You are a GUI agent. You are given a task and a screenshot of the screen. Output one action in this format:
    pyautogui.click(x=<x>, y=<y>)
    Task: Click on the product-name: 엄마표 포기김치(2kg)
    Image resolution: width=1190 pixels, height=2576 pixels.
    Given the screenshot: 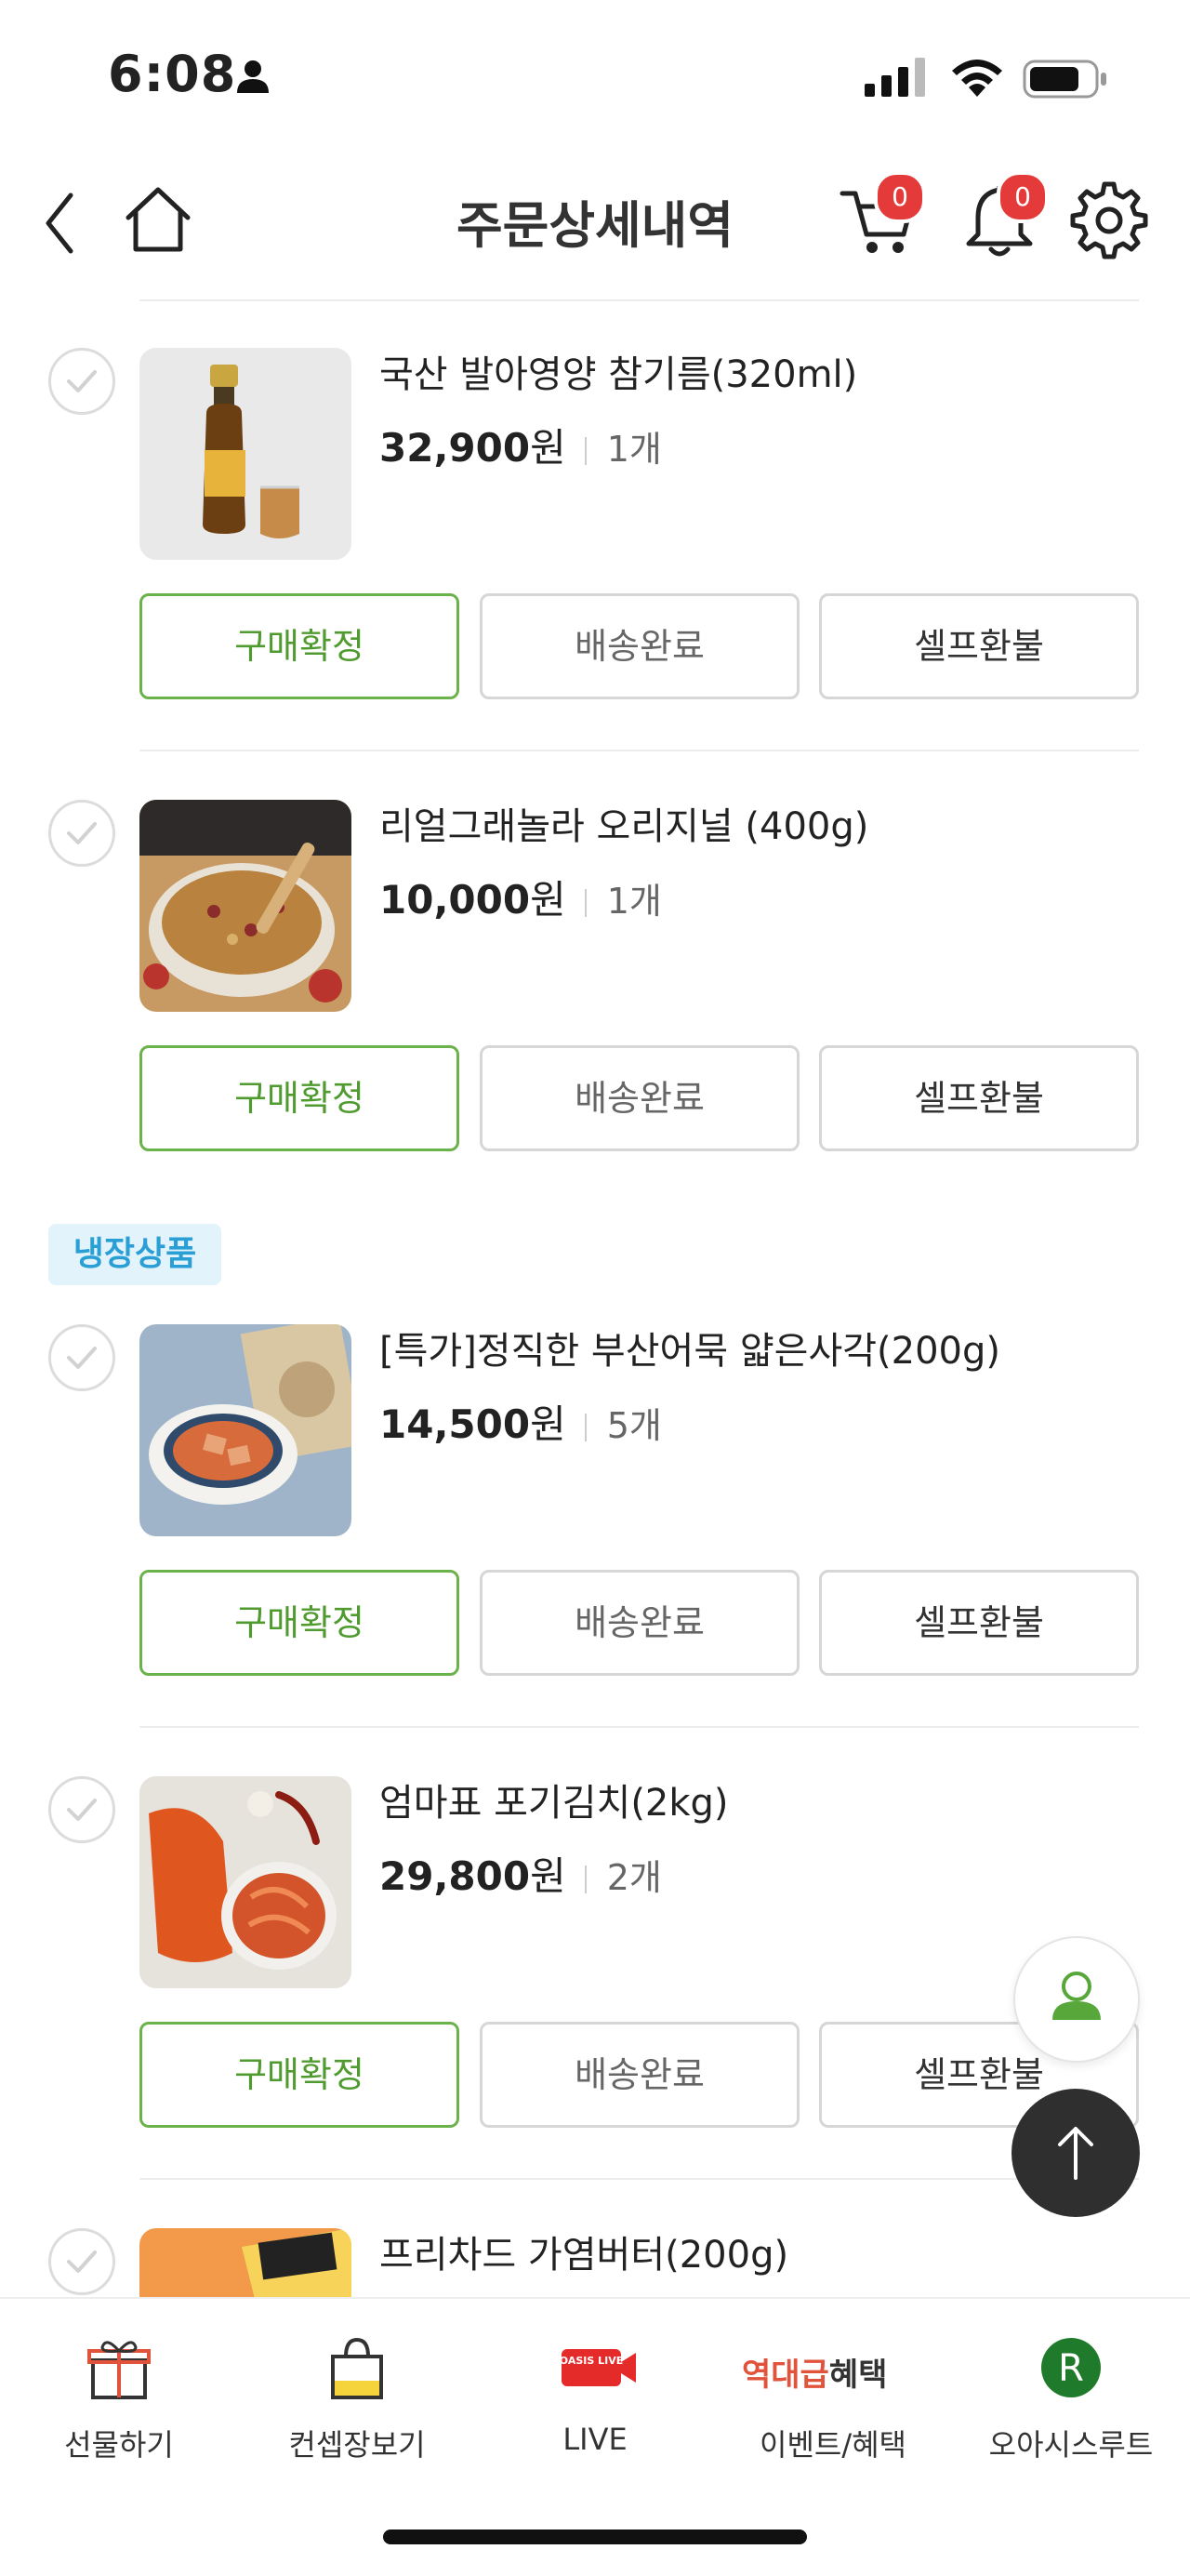 What is the action you would take?
    pyautogui.click(x=554, y=1799)
    